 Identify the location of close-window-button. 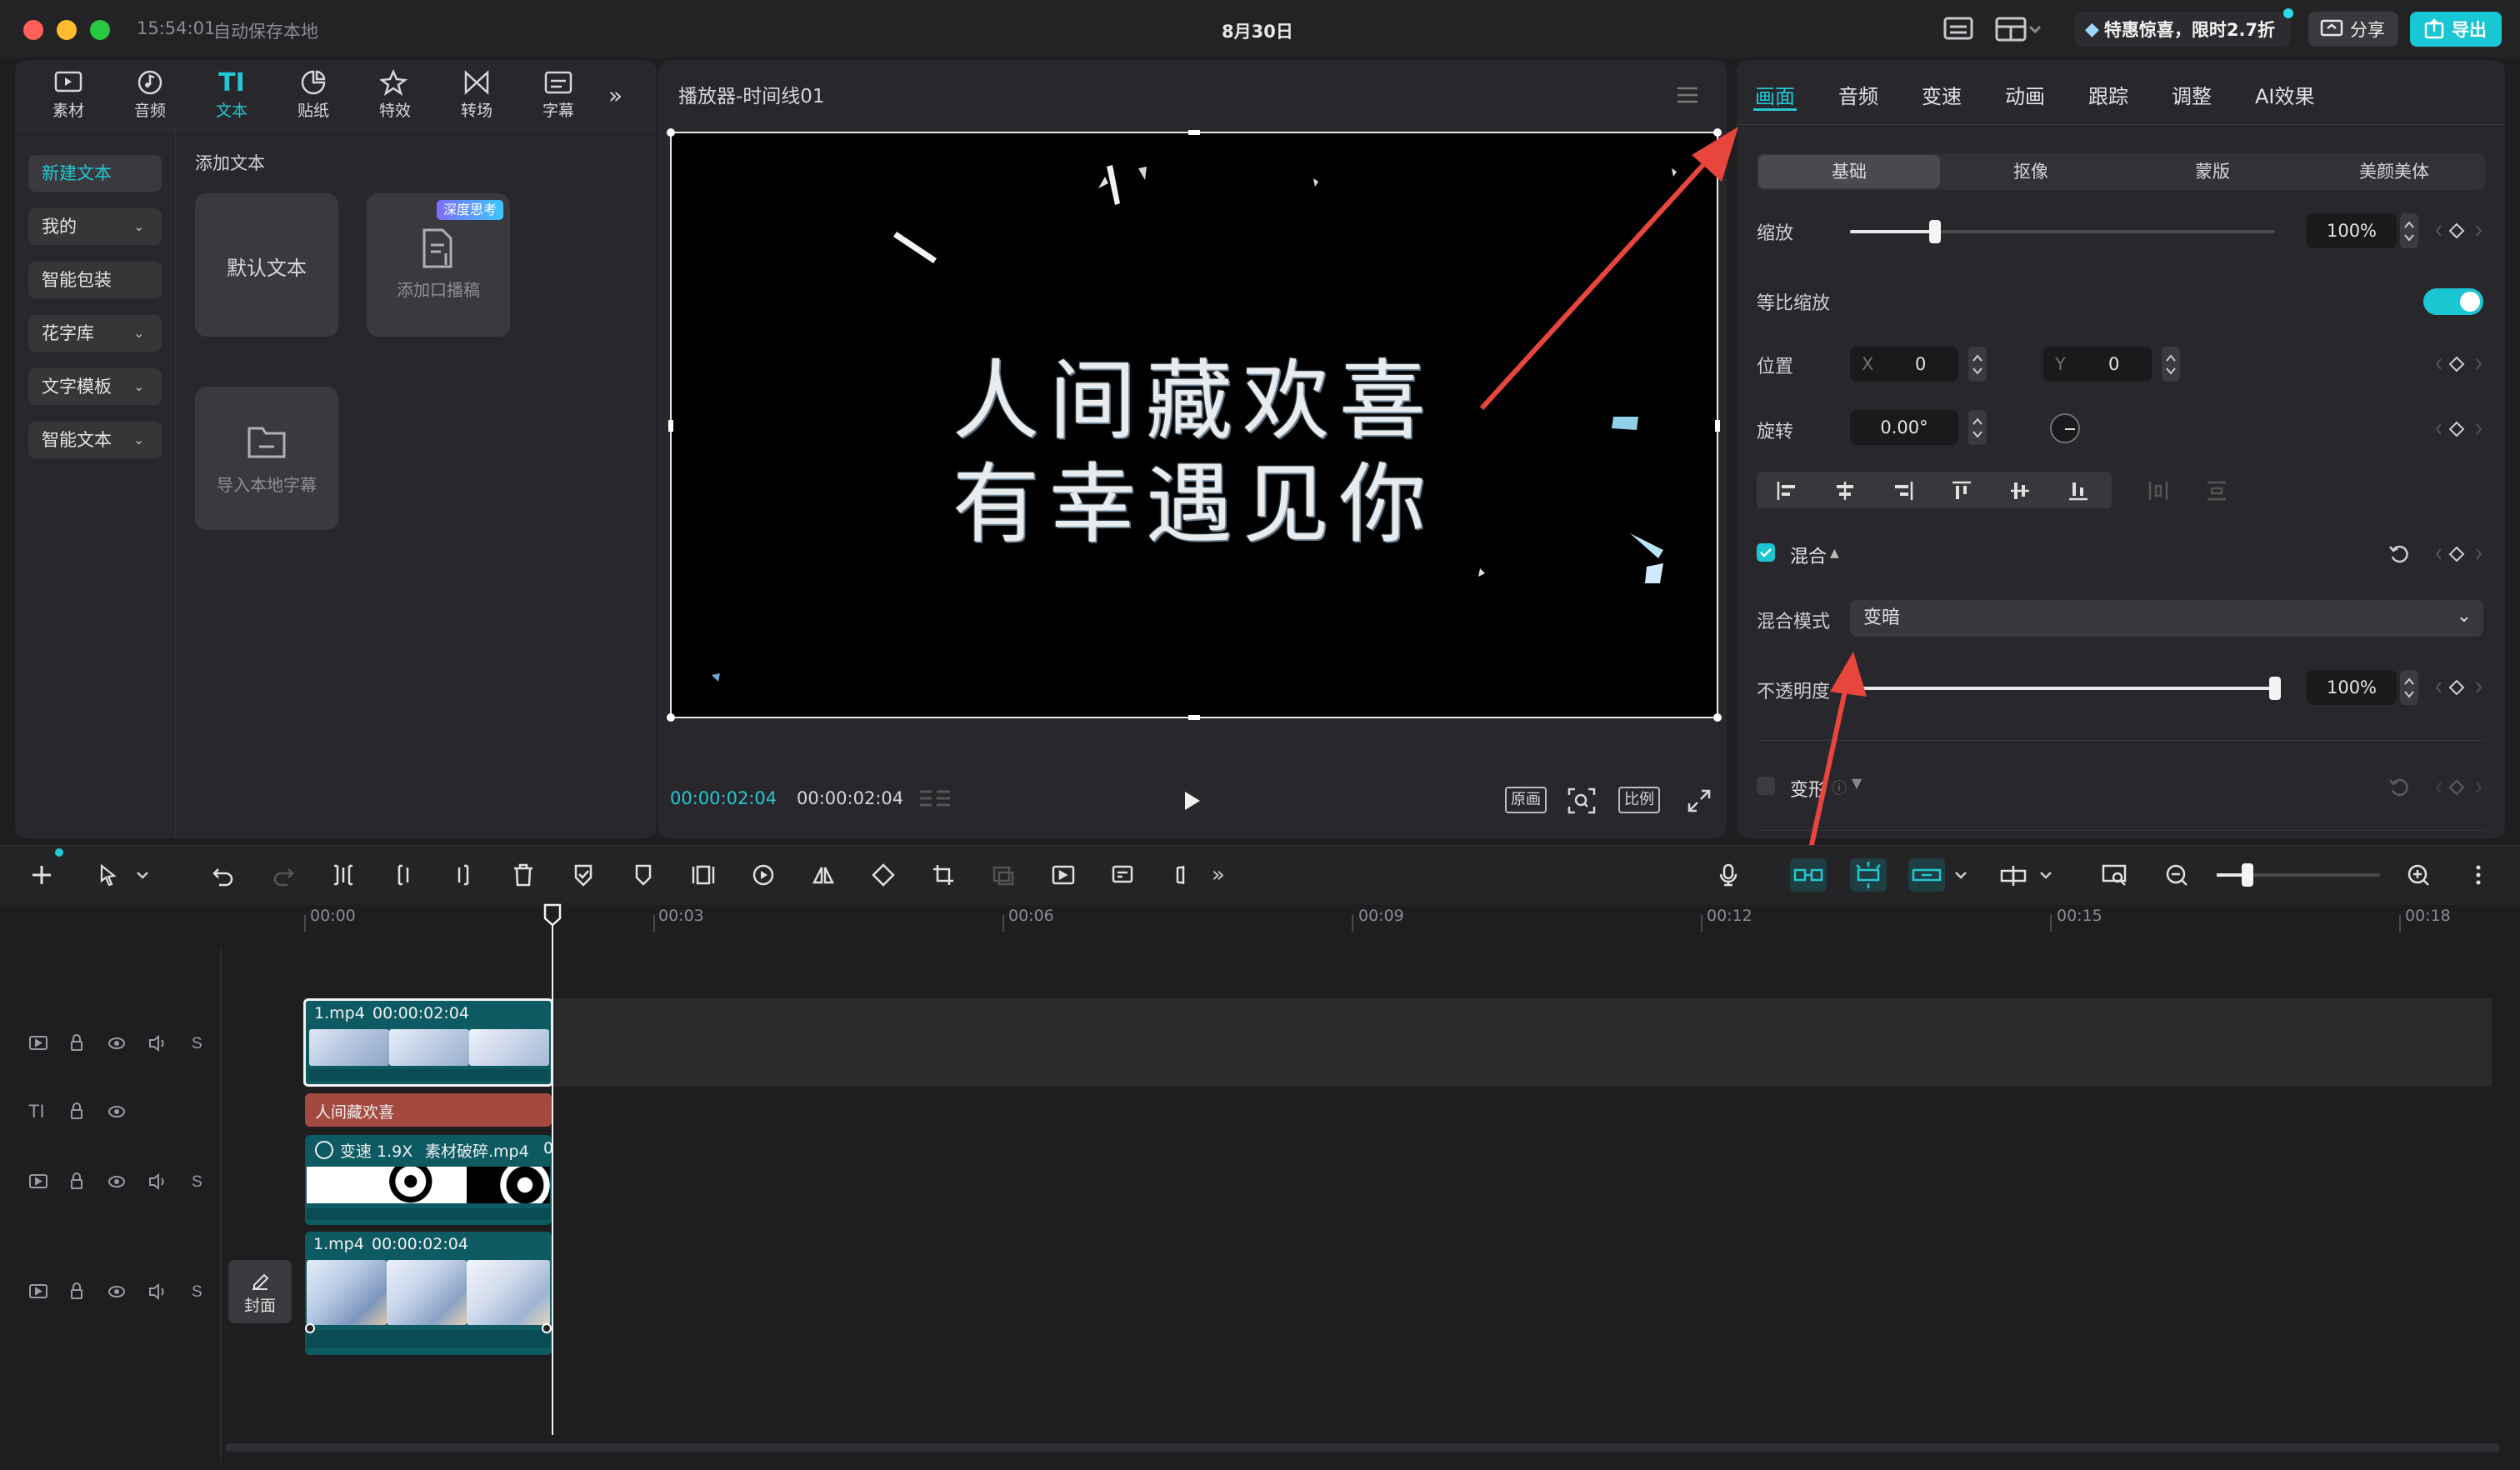
(33, 30).